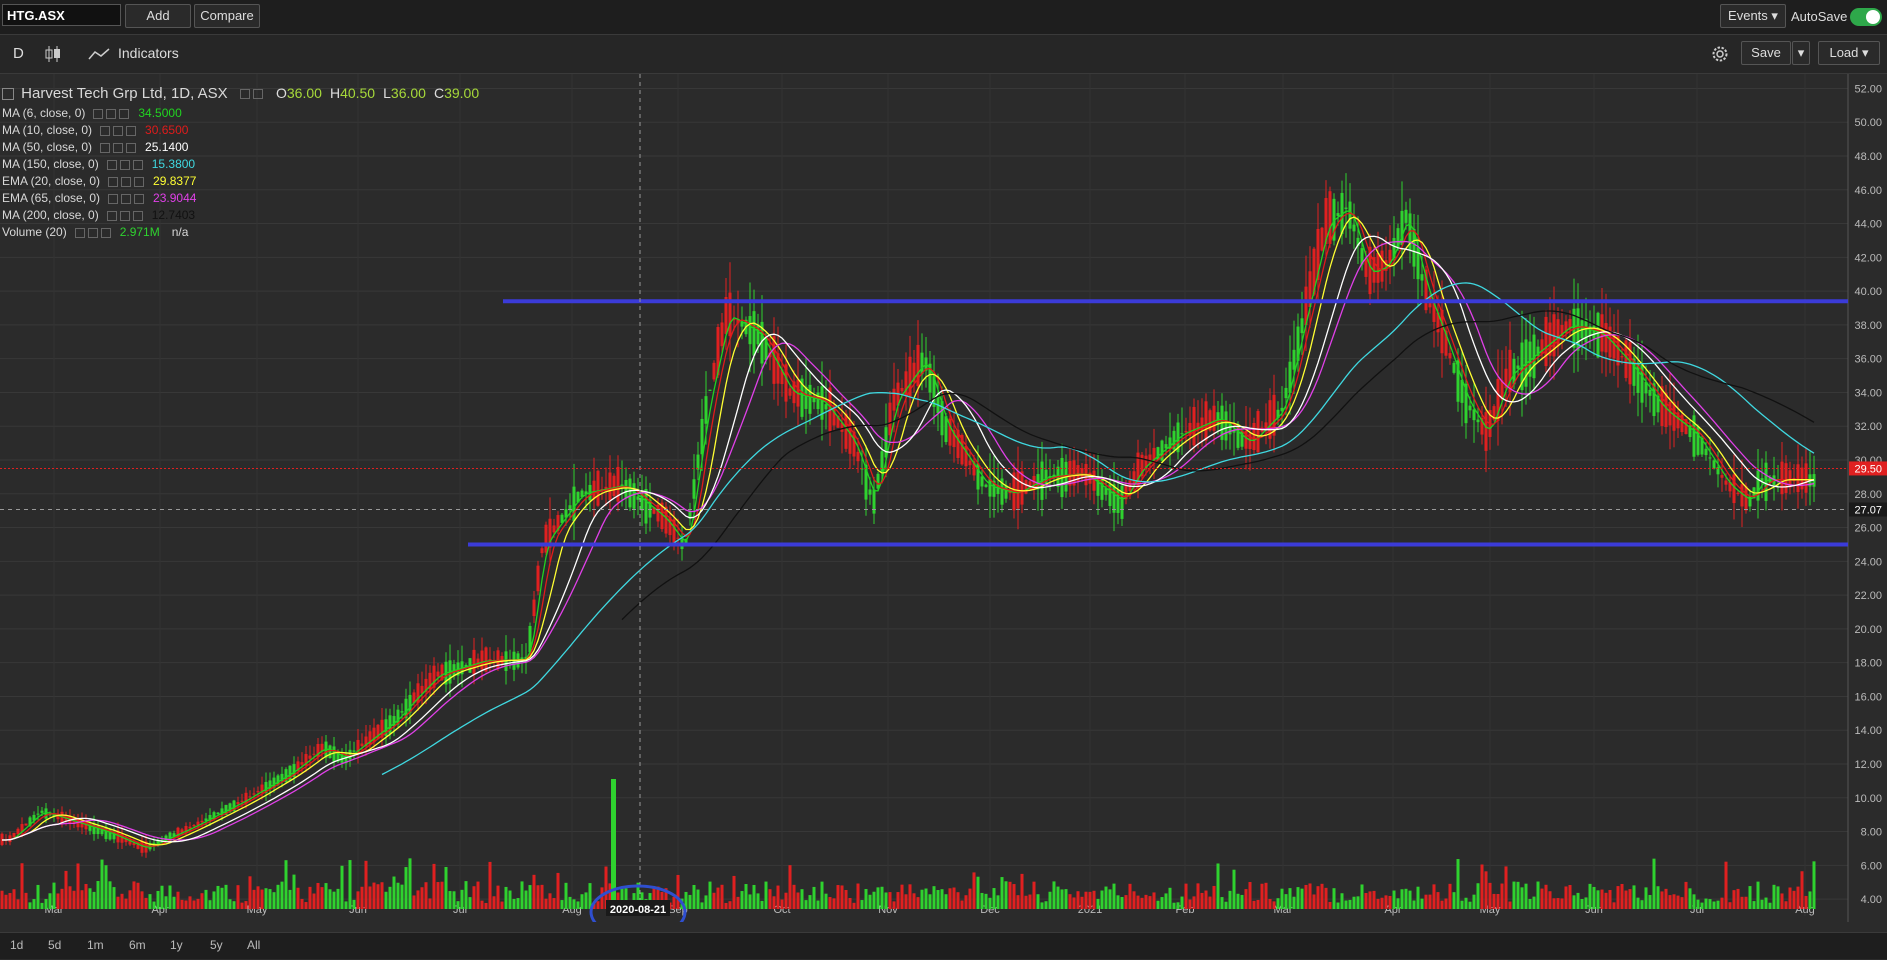 Image resolution: width=1887 pixels, height=960 pixels. Describe the element at coordinates (180, 232) in the screenshot. I see `indicator-extra: n/a` at that location.